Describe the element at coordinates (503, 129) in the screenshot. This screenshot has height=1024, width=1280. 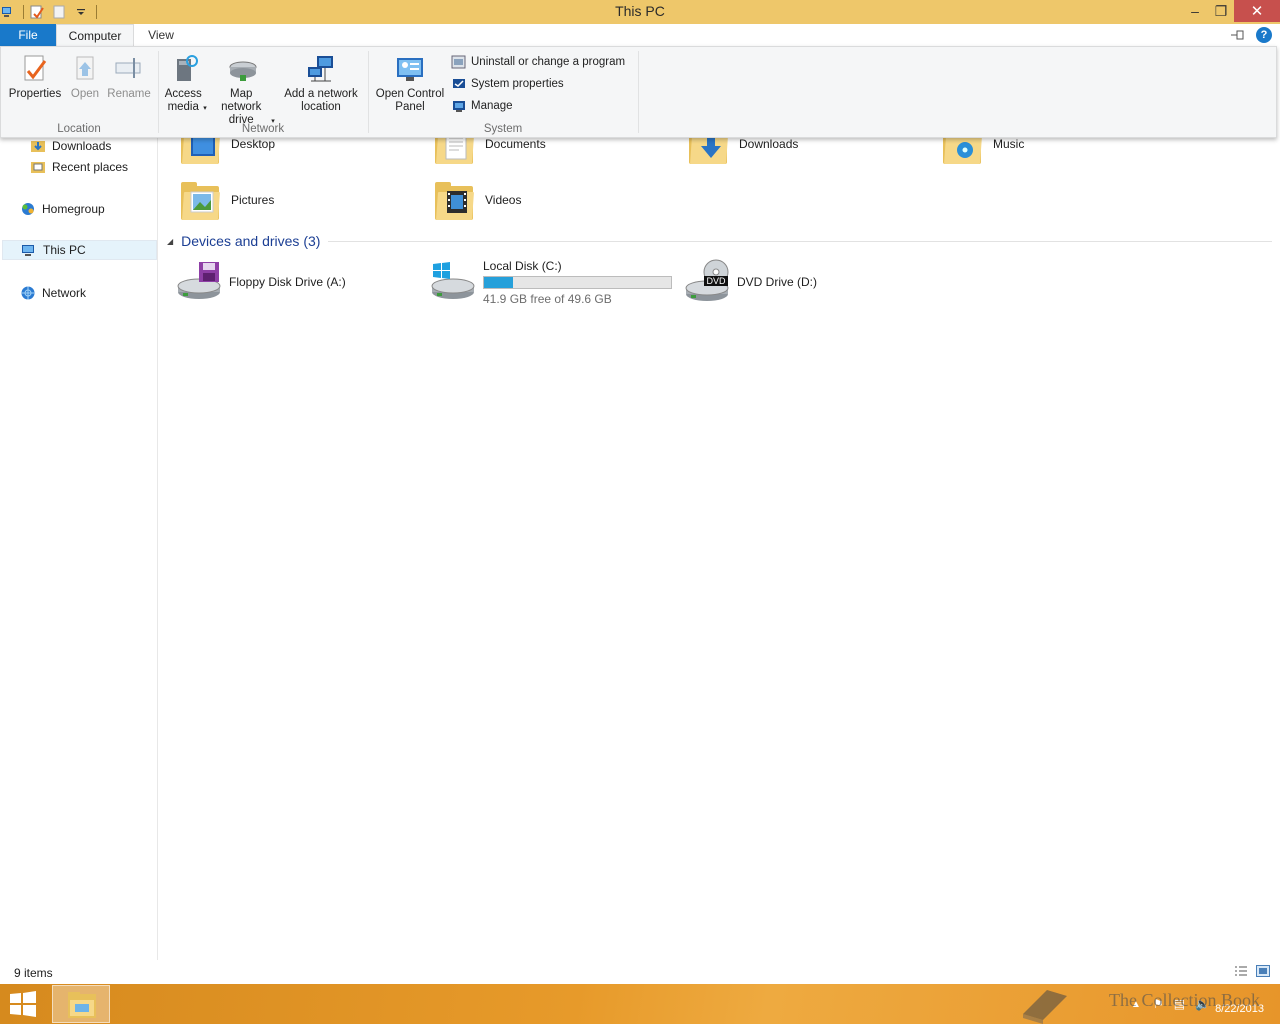
I see `system-group-label: System` at that location.